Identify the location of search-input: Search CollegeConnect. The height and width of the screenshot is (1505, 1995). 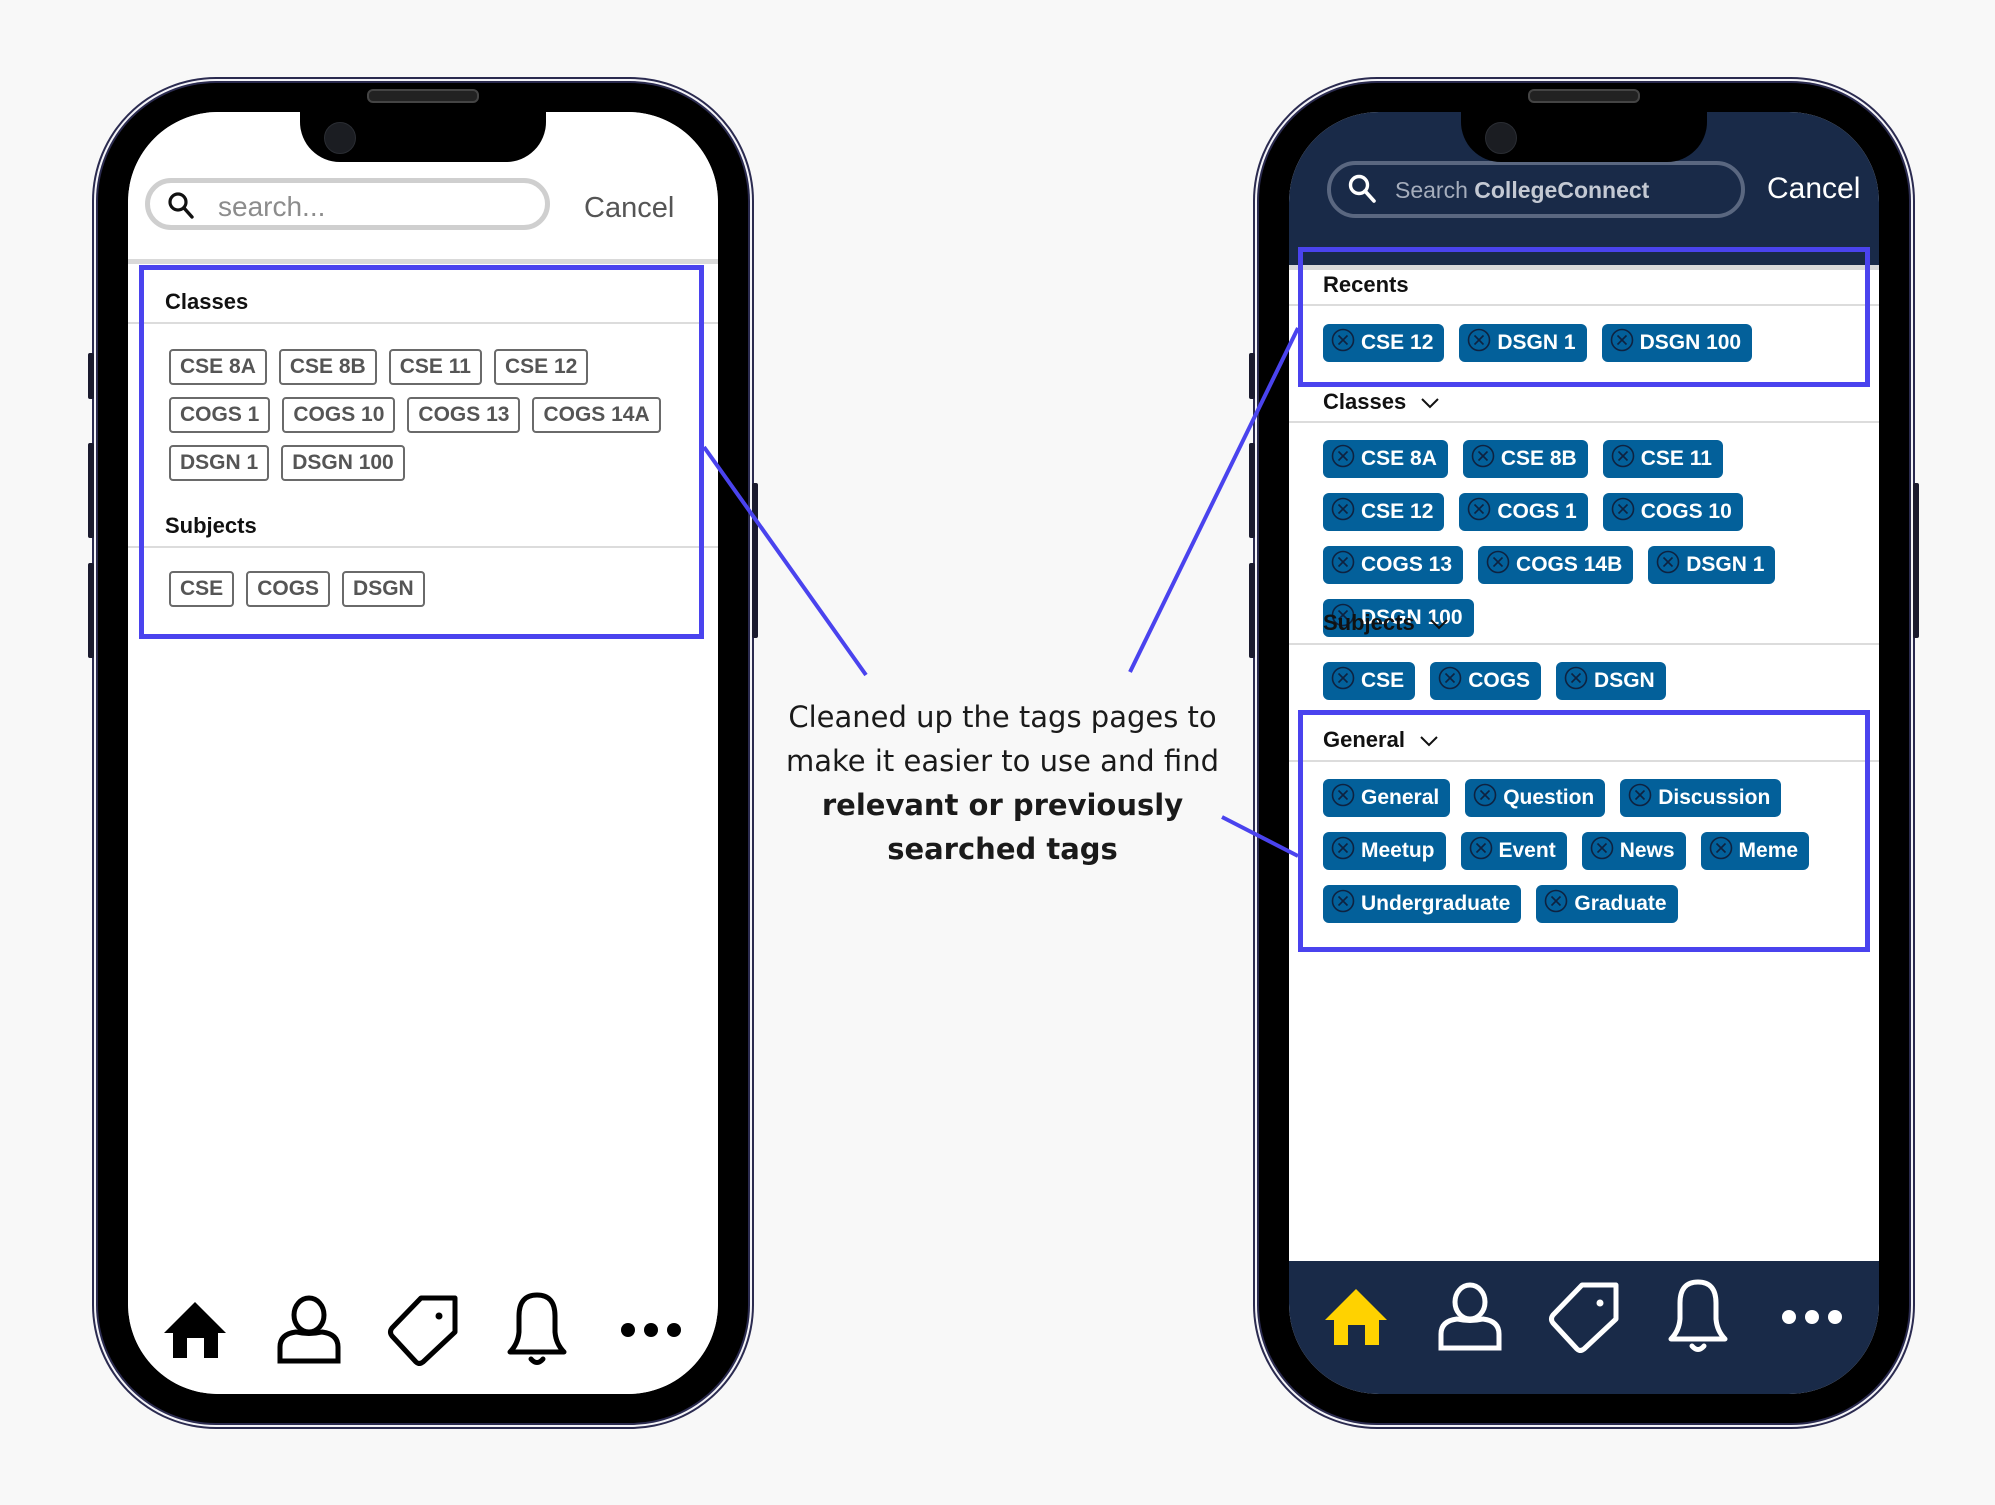
(1536, 189).